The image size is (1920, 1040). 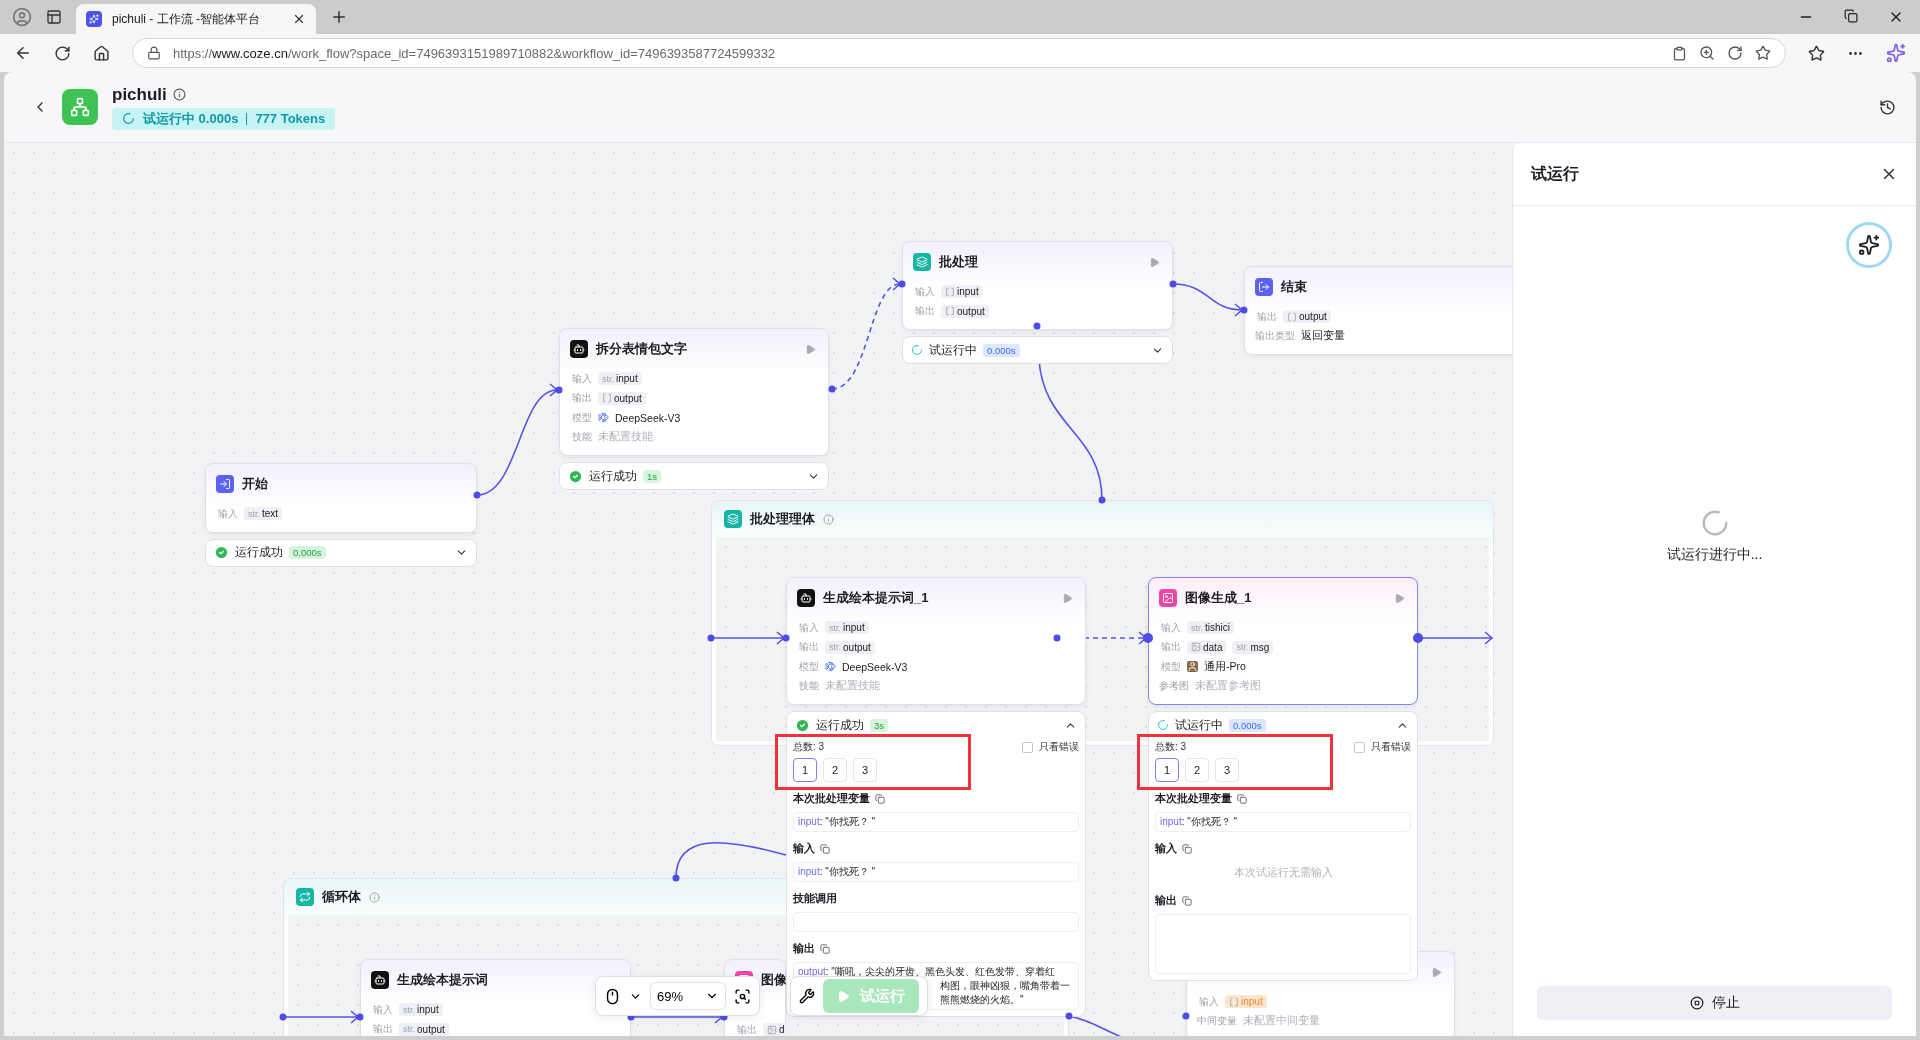 I want to click on tab-actions-icon, so click(x=54, y=17).